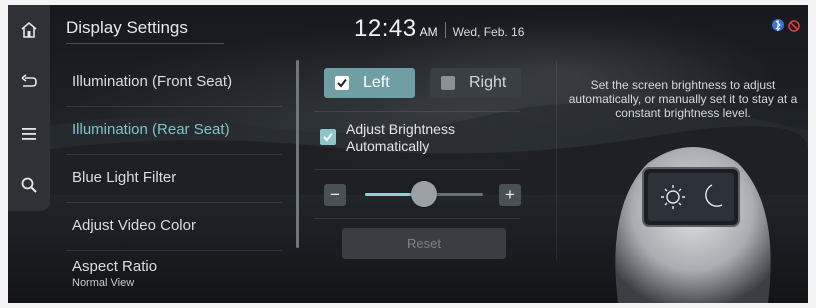  I want to click on menu-item-illumination-front: Illumination (Front Seat), so click(179, 82).